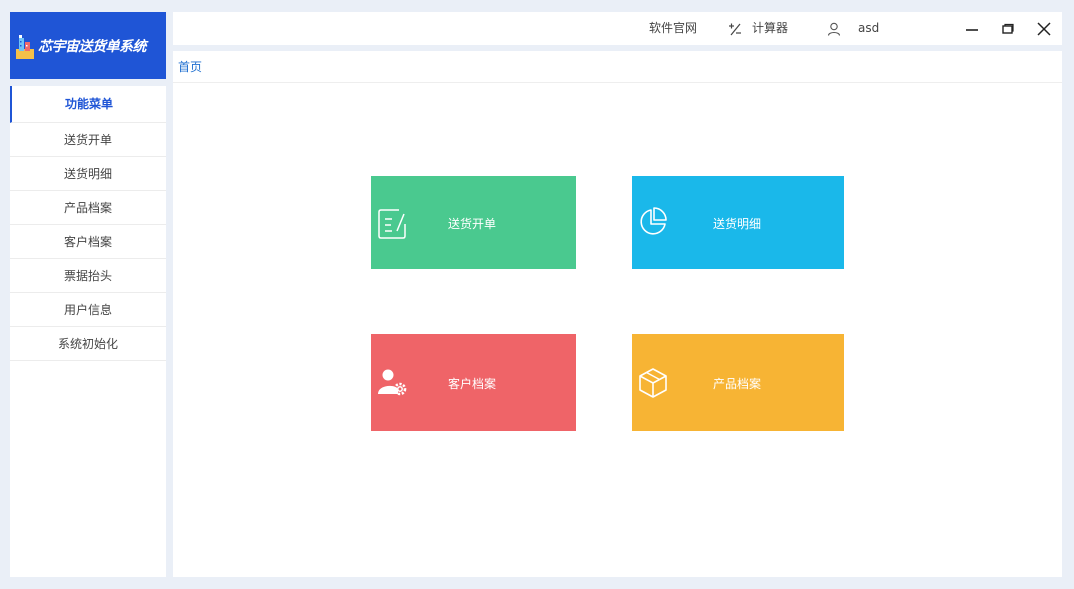 This screenshot has height=589, width=1074. I want to click on calculator-button: 计算器, so click(758, 28).